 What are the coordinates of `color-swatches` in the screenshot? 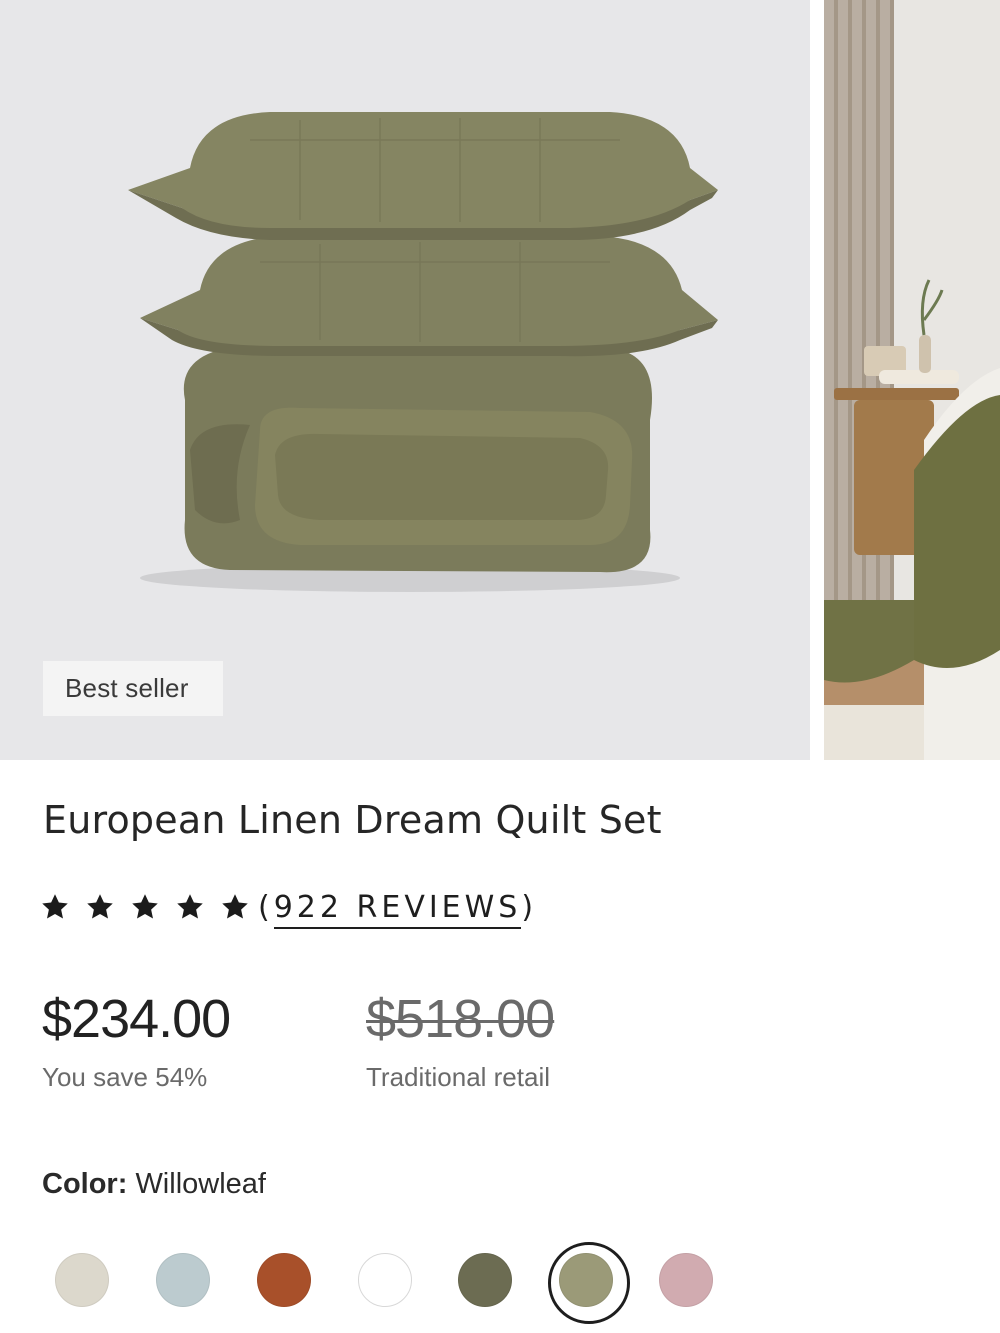 It's located at (395, 1283).